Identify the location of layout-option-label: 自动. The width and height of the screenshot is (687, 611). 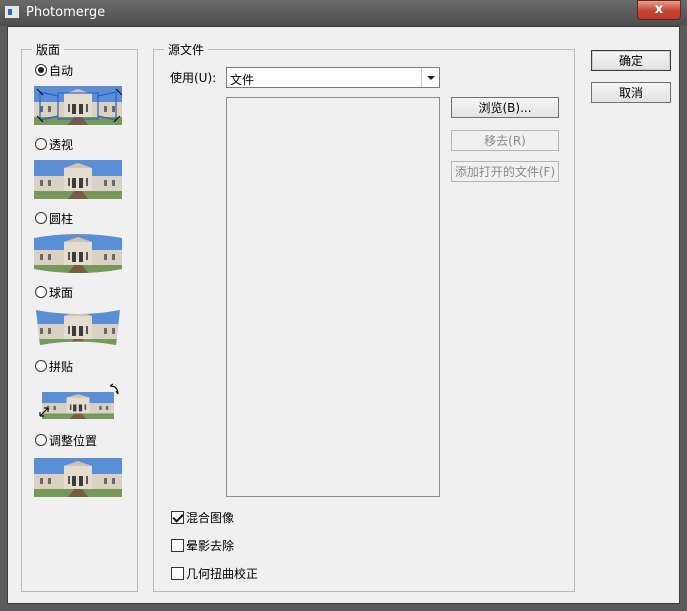
(61, 70).